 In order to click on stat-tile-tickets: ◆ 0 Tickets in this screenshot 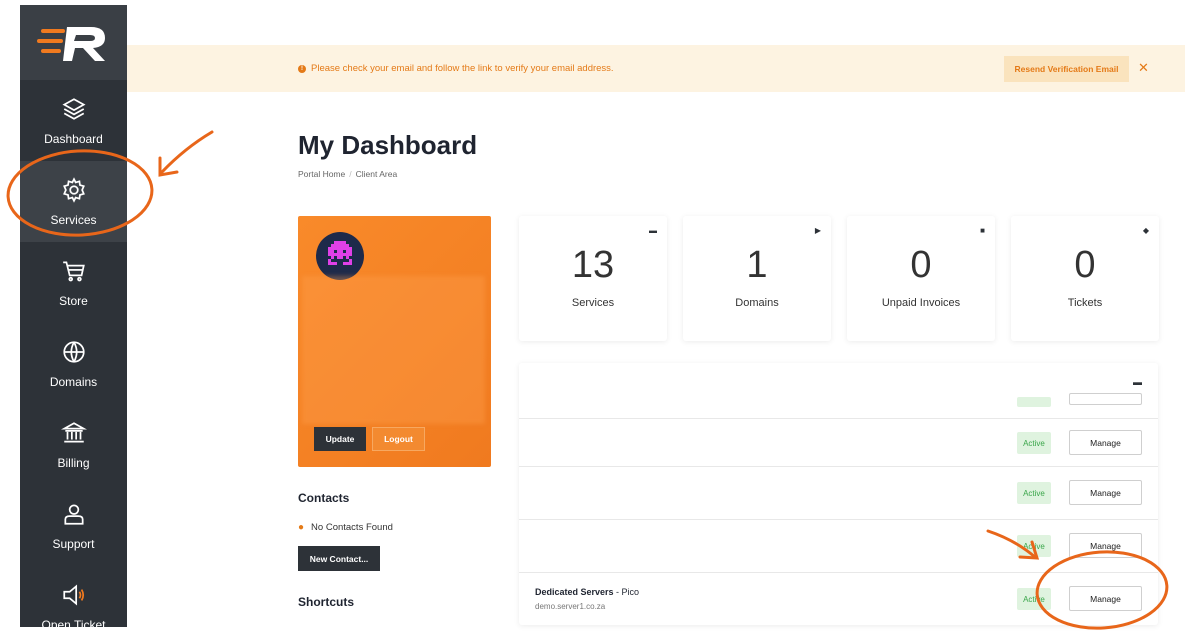, I will do `click(1085, 278)`.